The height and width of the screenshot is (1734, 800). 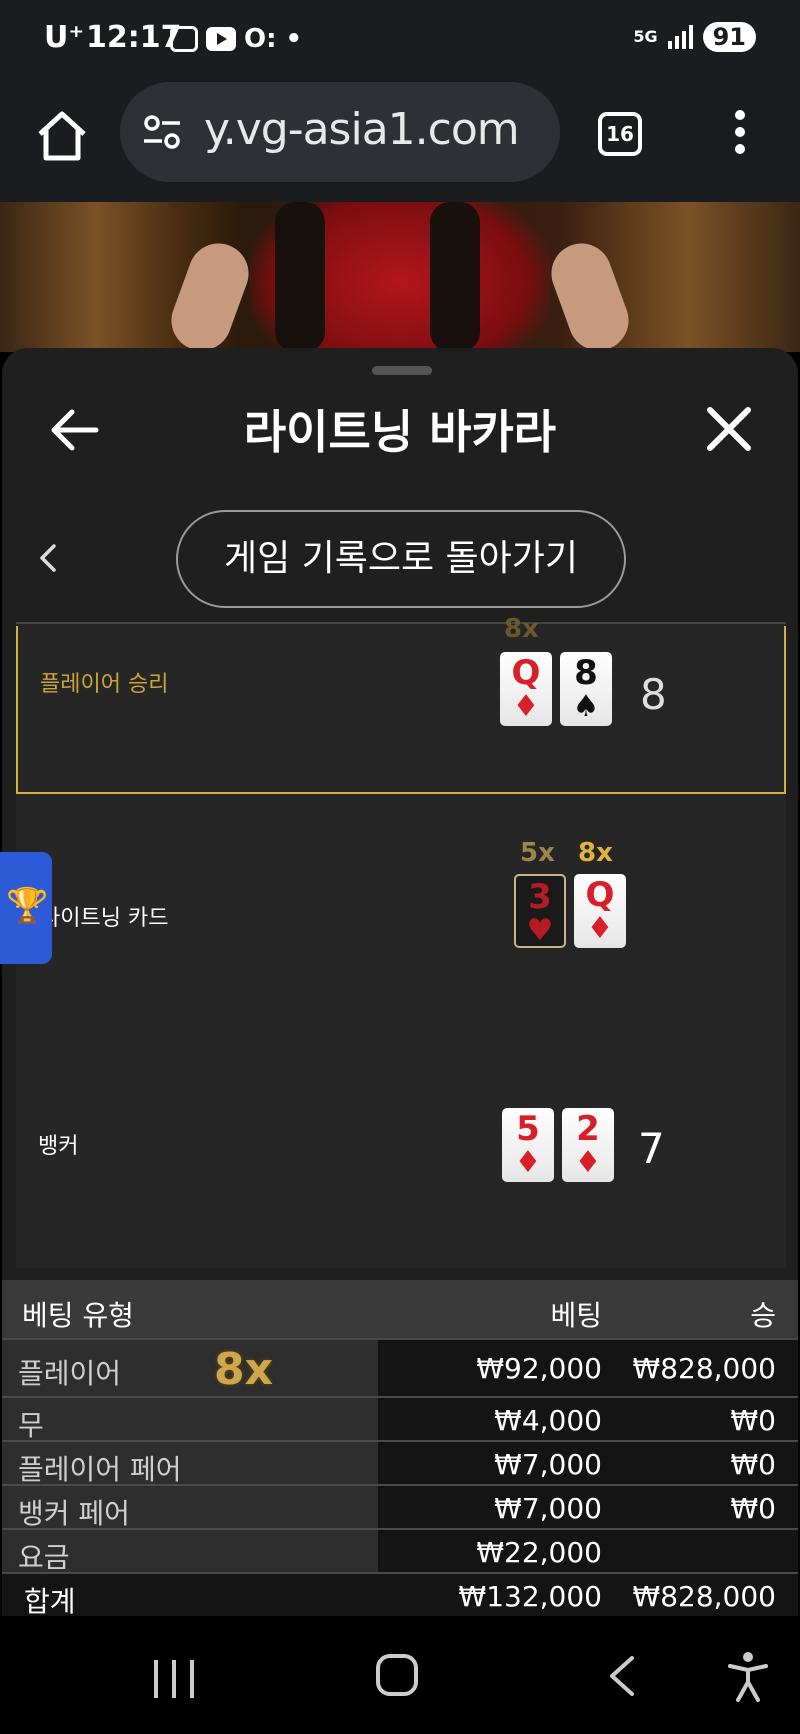 What do you see at coordinates (540, 911) in the screenshot?
I see `playing-card: 3 ♥` at bounding box center [540, 911].